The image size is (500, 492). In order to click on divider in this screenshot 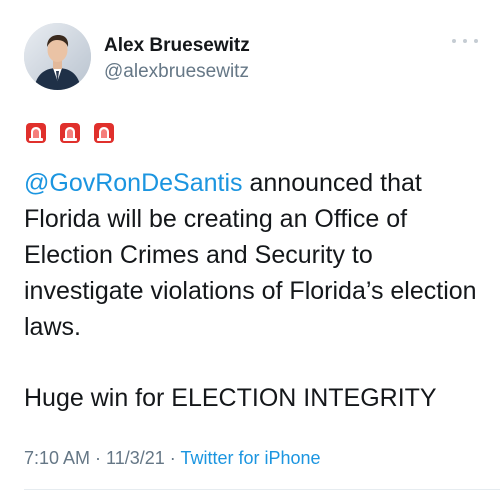, I will do `click(262, 489)`.